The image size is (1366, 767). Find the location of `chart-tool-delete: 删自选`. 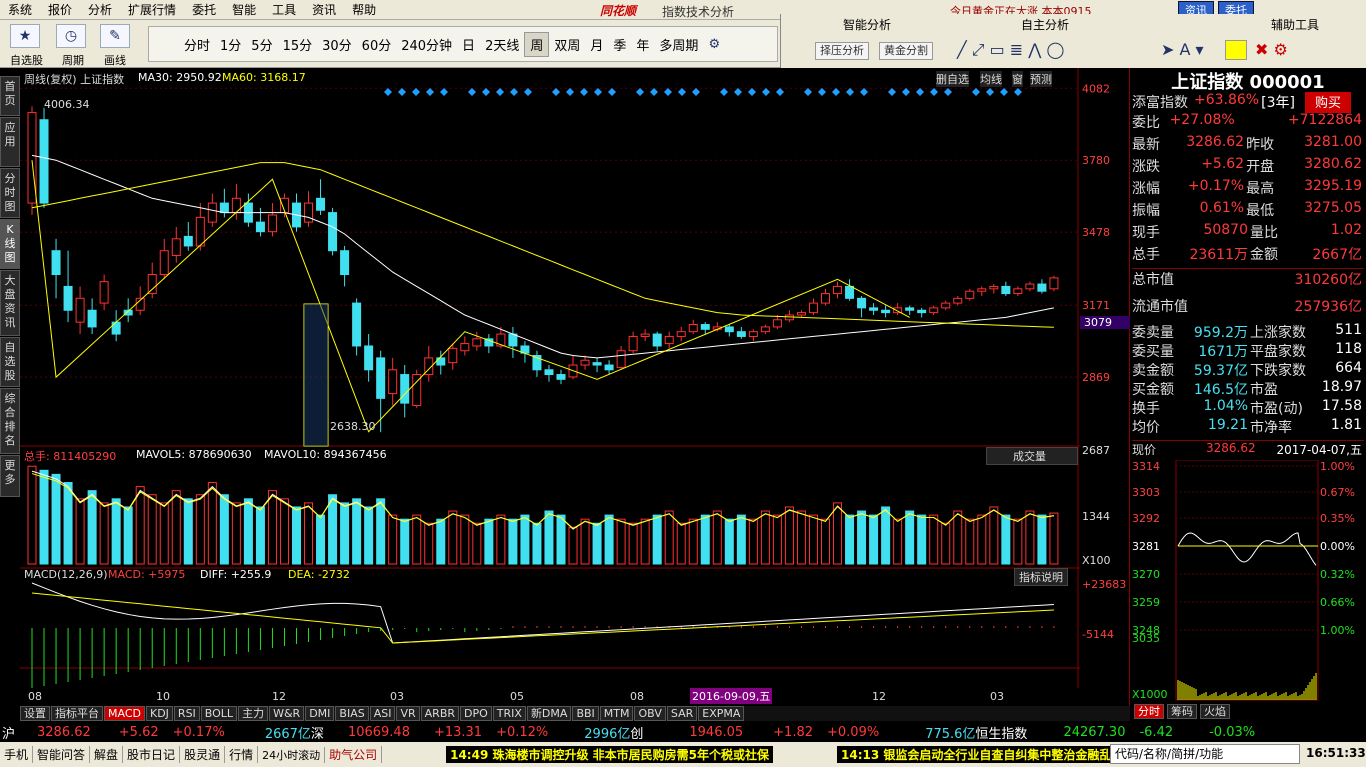

chart-tool-delete: 删自选 is located at coordinates (952, 79).